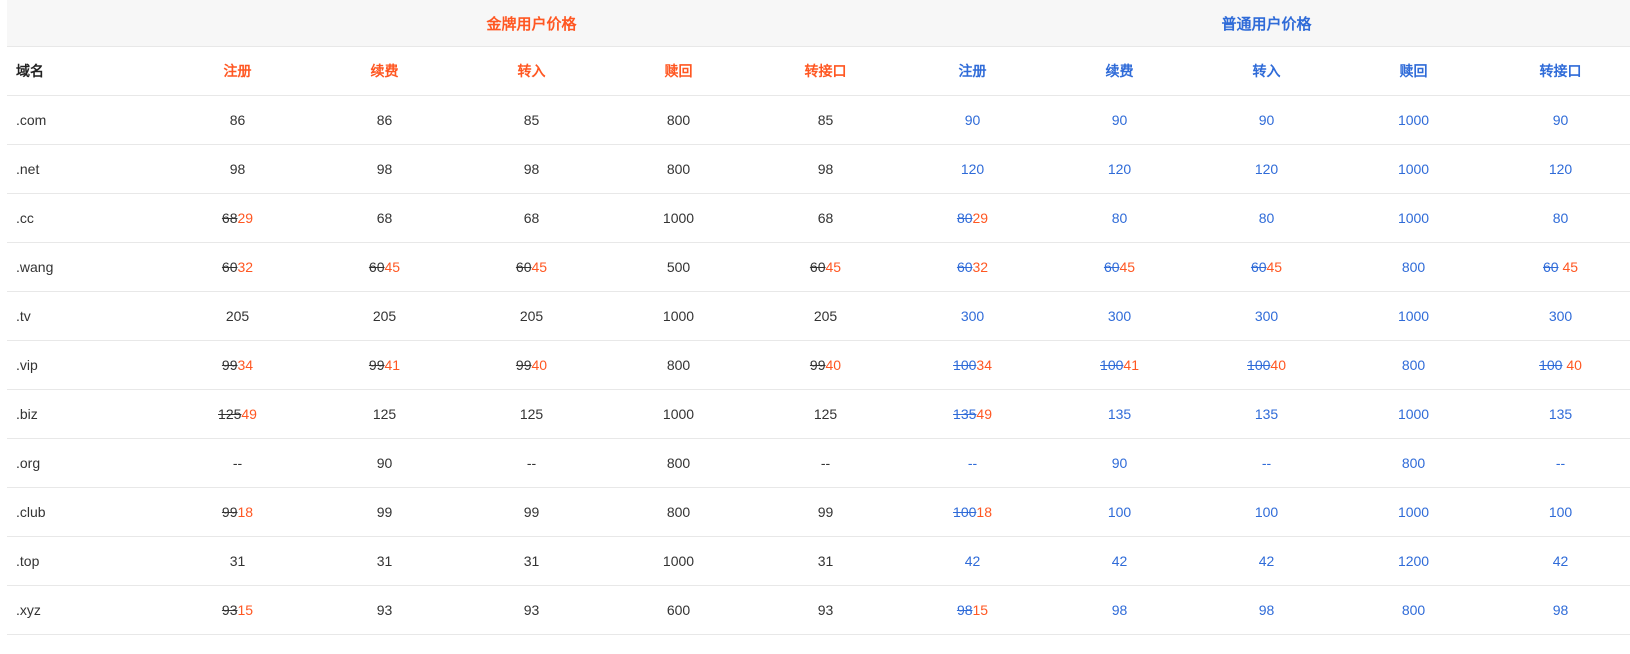 The width and height of the screenshot is (1630, 654). Describe the element at coordinates (531, 120) in the screenshot. I see `price-value: 85` at that location.